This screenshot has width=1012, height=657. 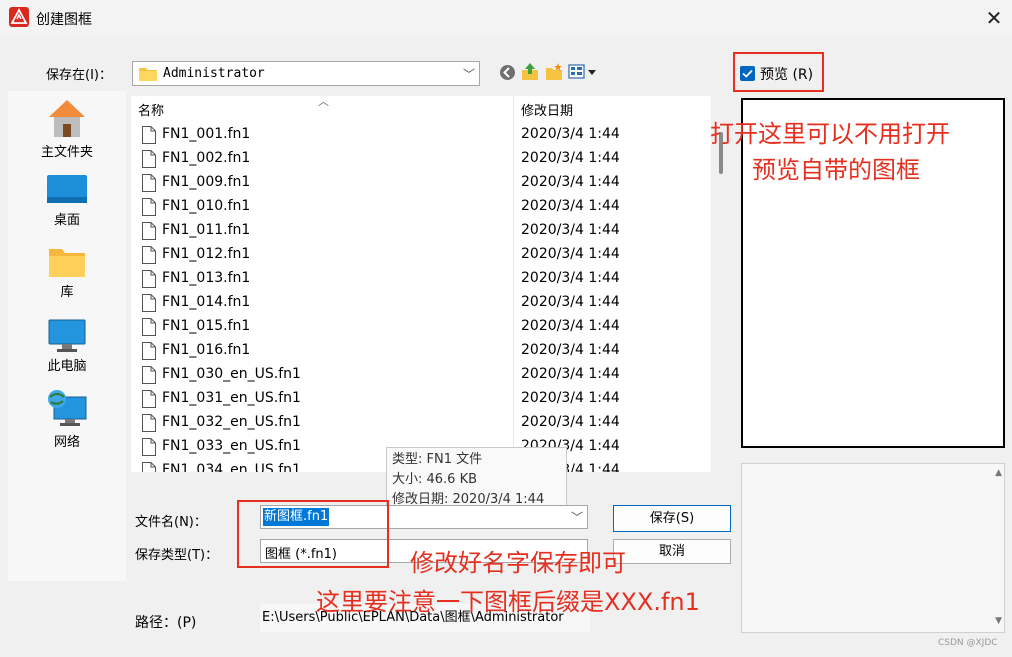 I want to click on place-desktop: 桌面, so click(x=67, y=200).